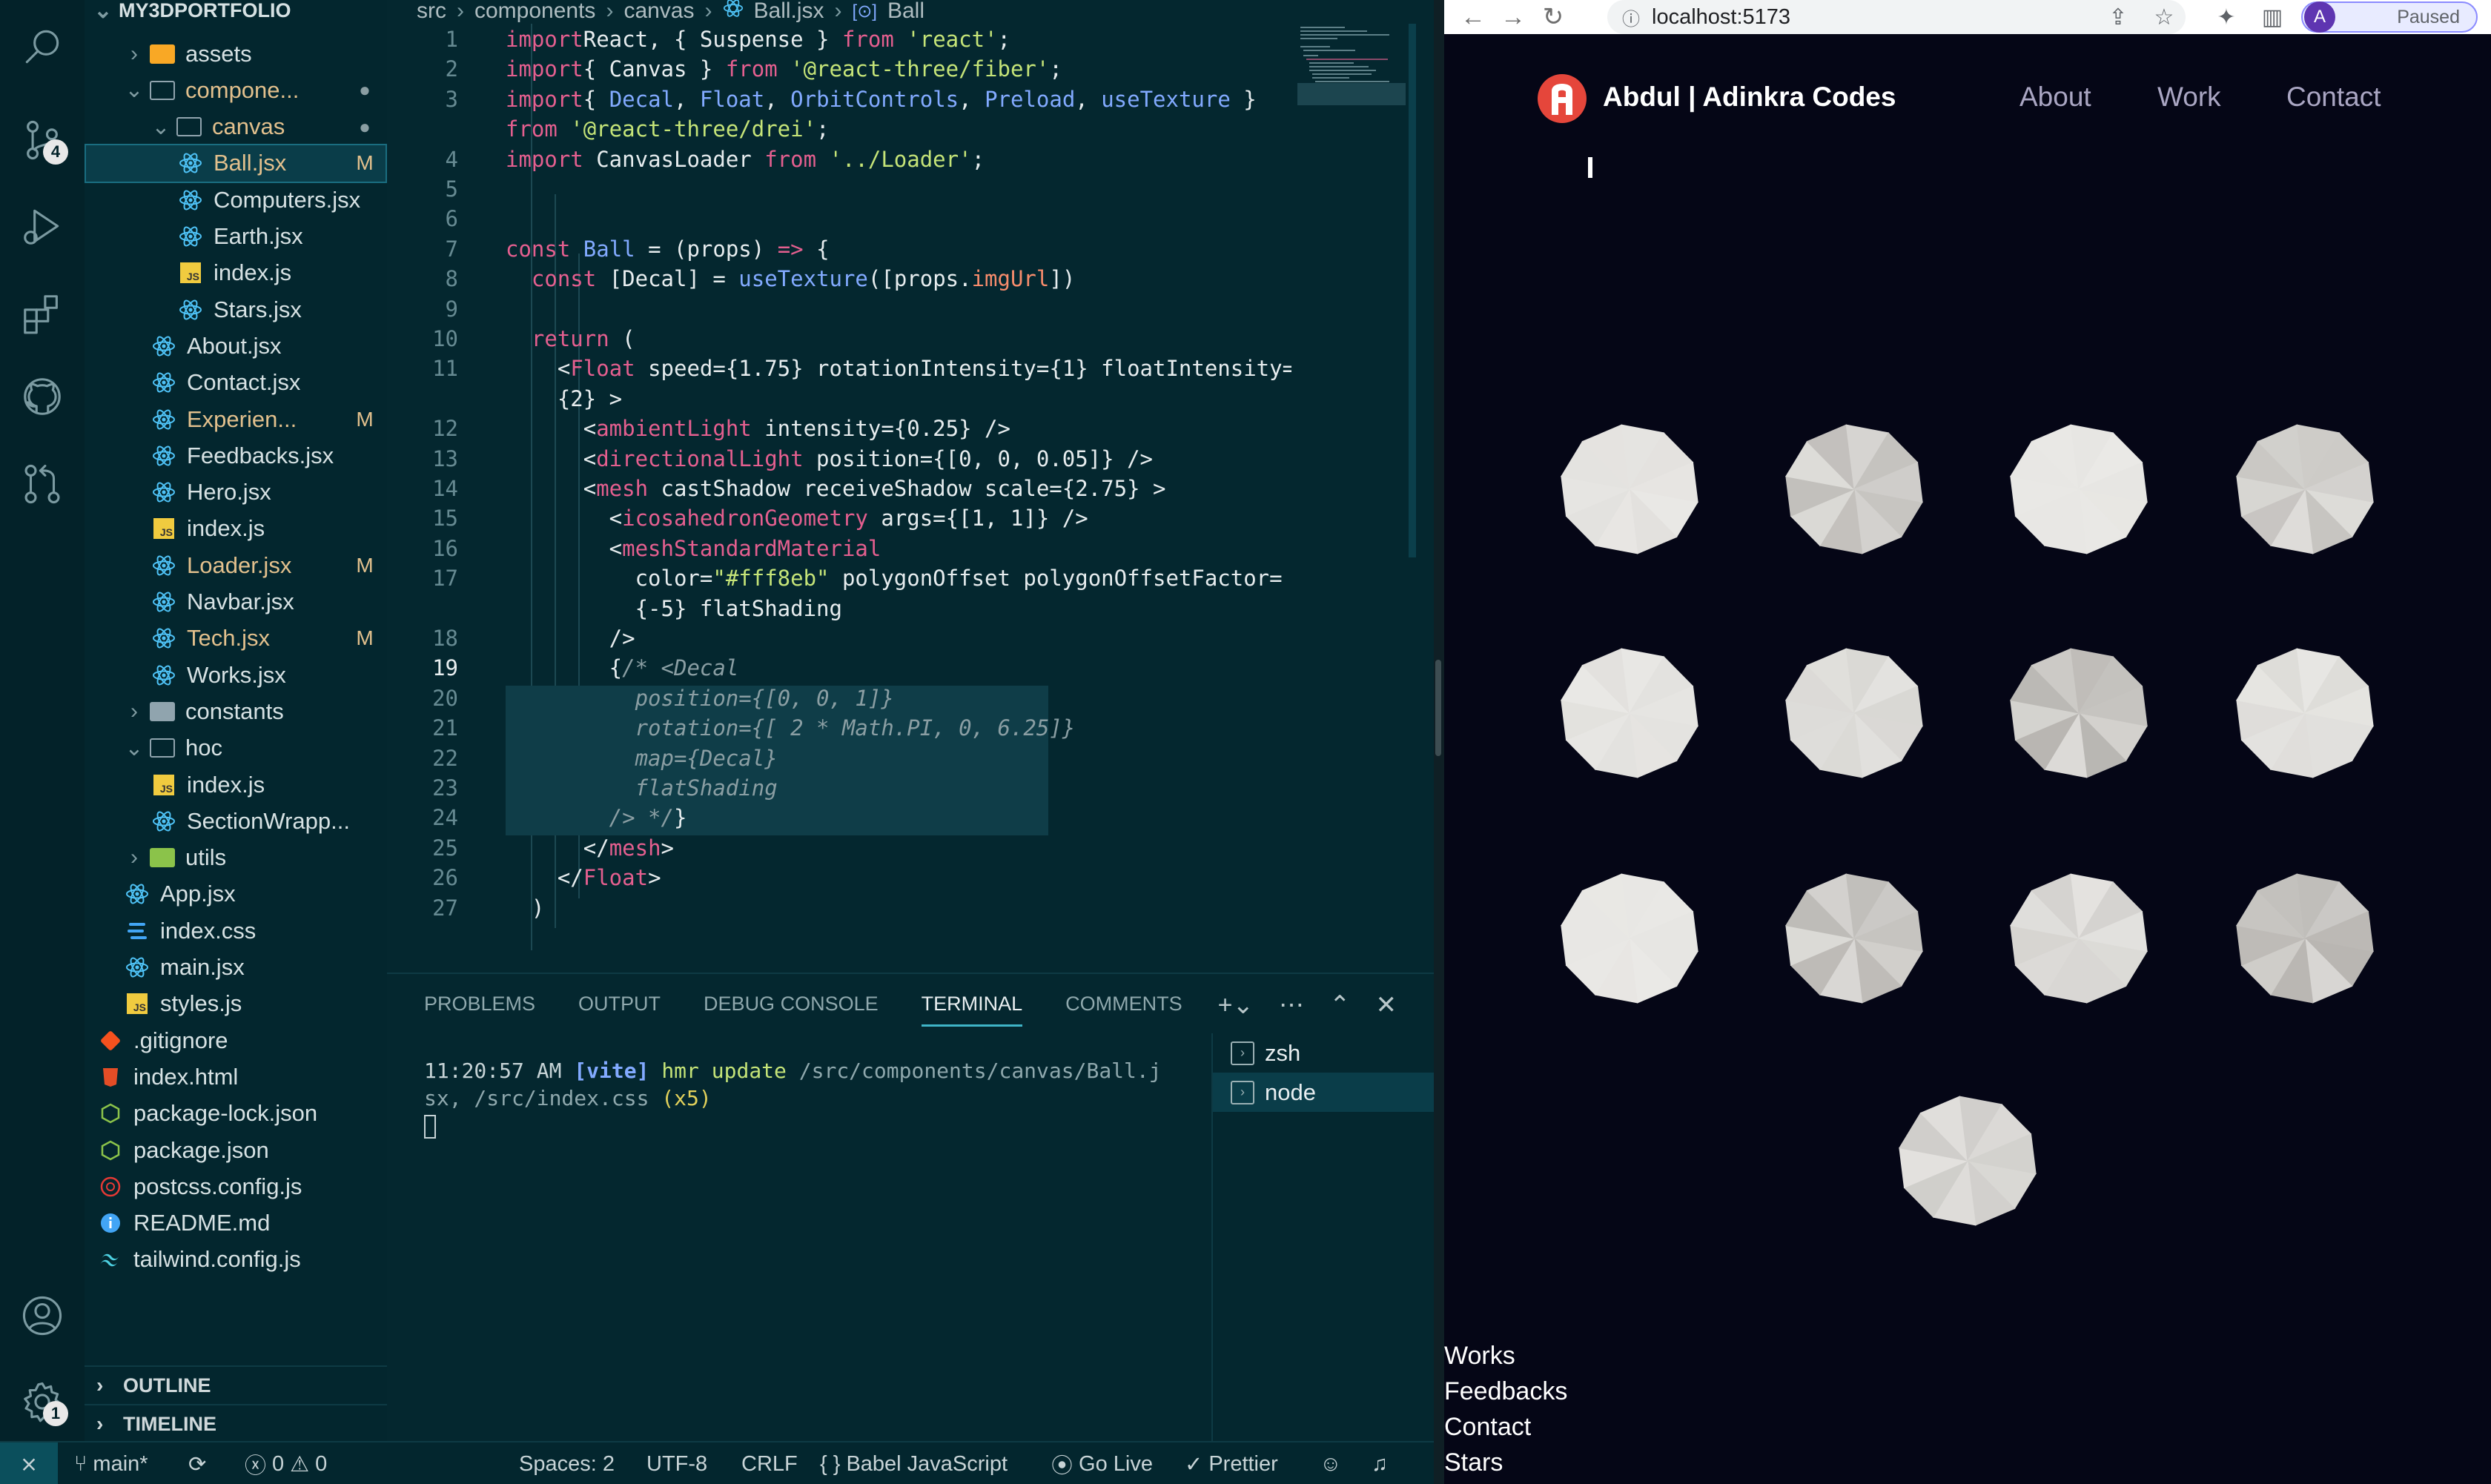 The height and width of the screenshot is (1484, 2491). Describe the element at coordinates (236, 383) in the screenshot. I see `tree-item: Contact.jsx` at that location.